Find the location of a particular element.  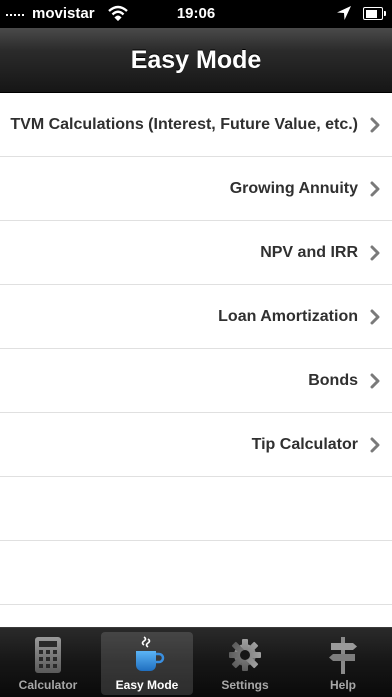

status-bar: movistar 19:06 is located at coordinates (196, 14).